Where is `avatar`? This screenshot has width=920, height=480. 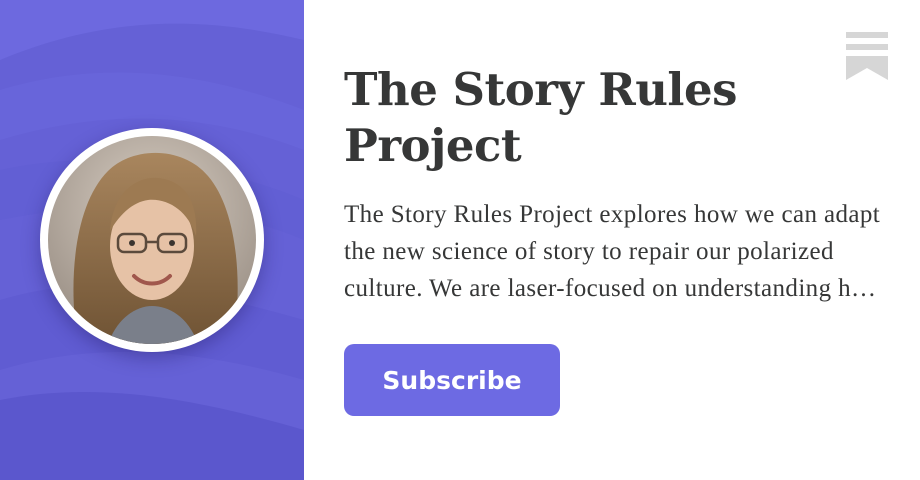 avatar is located at coordinates (152, 240).